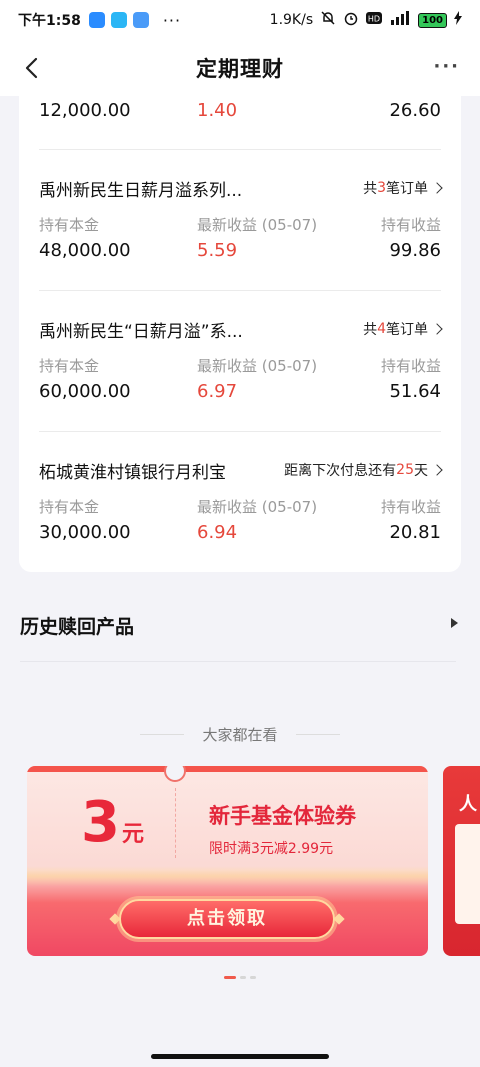 This screenshot has width=480, height=1067. I want to click on back-chevron-left-icon, so click(32, 68).